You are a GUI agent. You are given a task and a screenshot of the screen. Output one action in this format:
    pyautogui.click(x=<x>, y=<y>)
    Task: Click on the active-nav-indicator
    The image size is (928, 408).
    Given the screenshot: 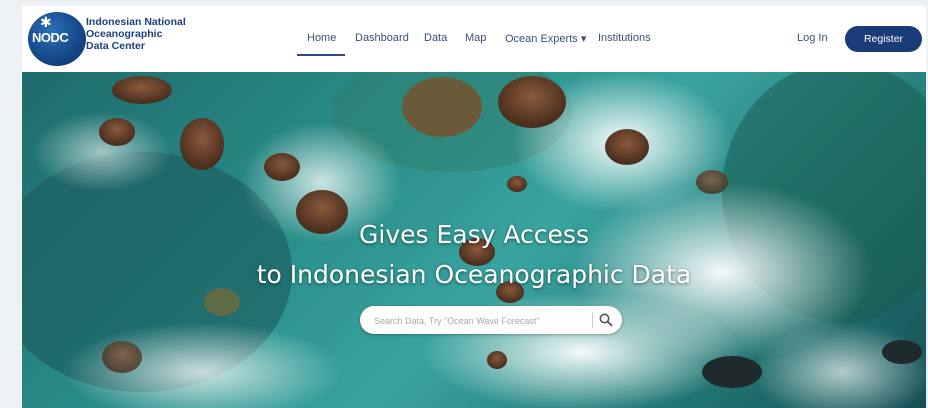 What is the action you would take?
    pyautogui.click(x=321, y=55)
    